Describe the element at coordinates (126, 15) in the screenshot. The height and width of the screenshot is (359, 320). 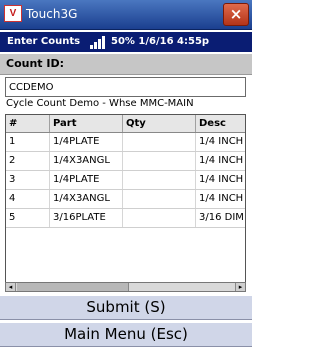
I see `title-bar: V Touch3G ×` at that location.